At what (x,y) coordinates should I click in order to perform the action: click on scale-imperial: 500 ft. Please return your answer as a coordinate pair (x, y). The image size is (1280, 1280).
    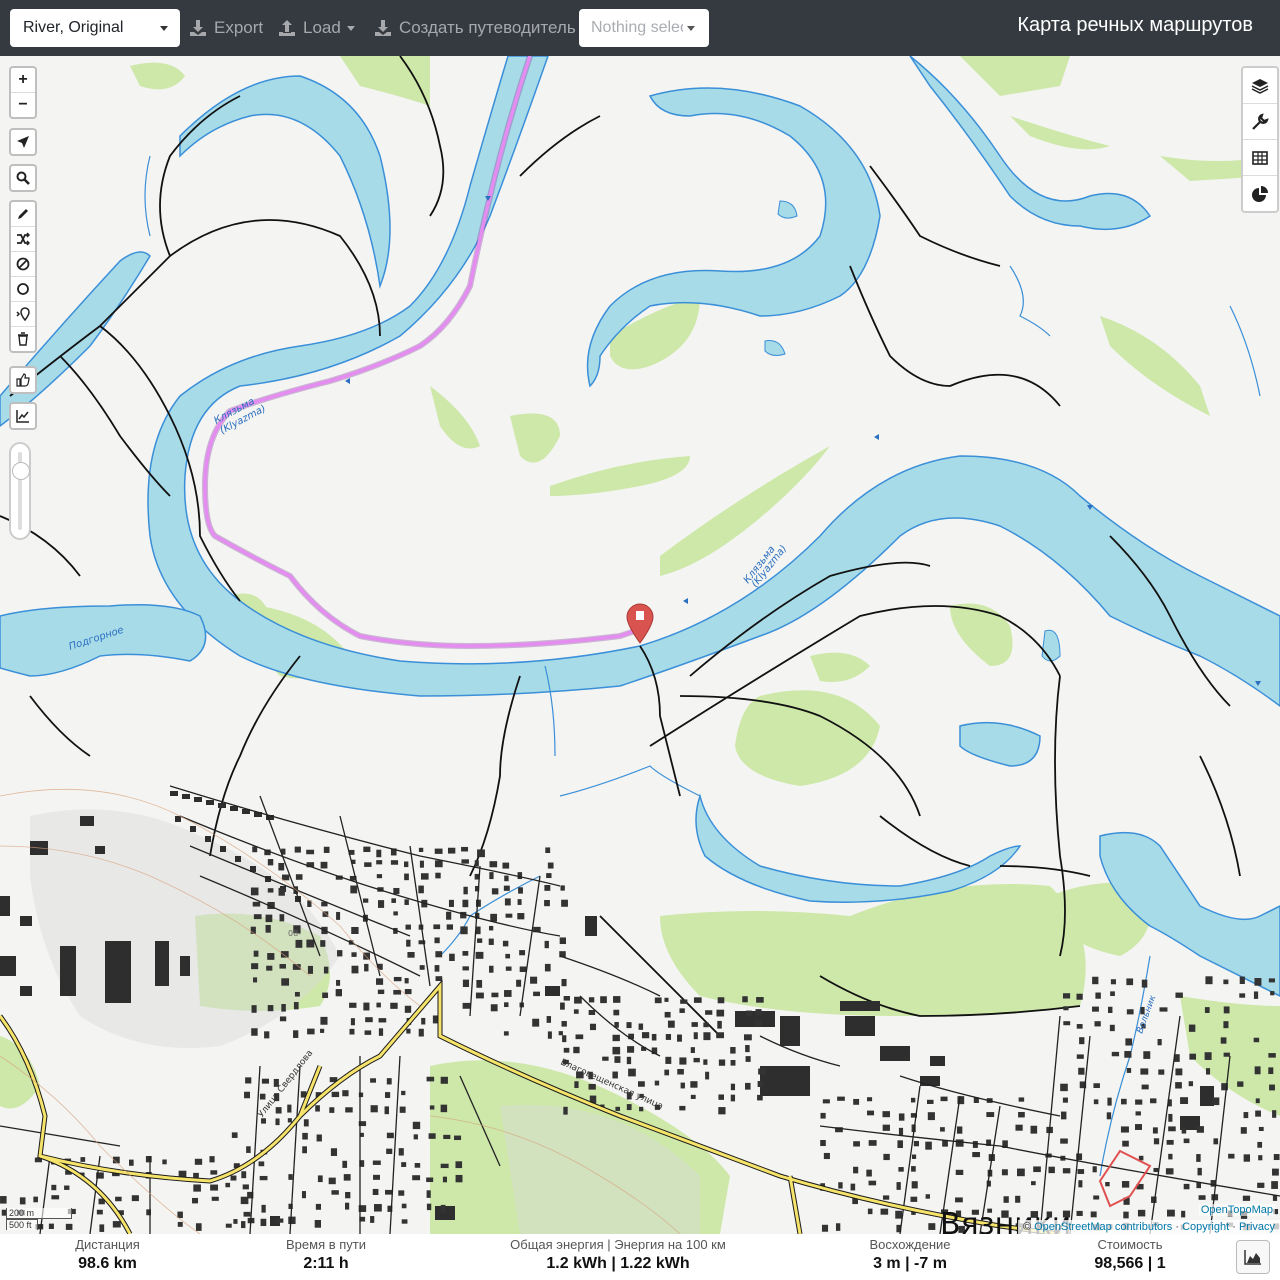
    Looking at the image, I should click on (22, 1224).